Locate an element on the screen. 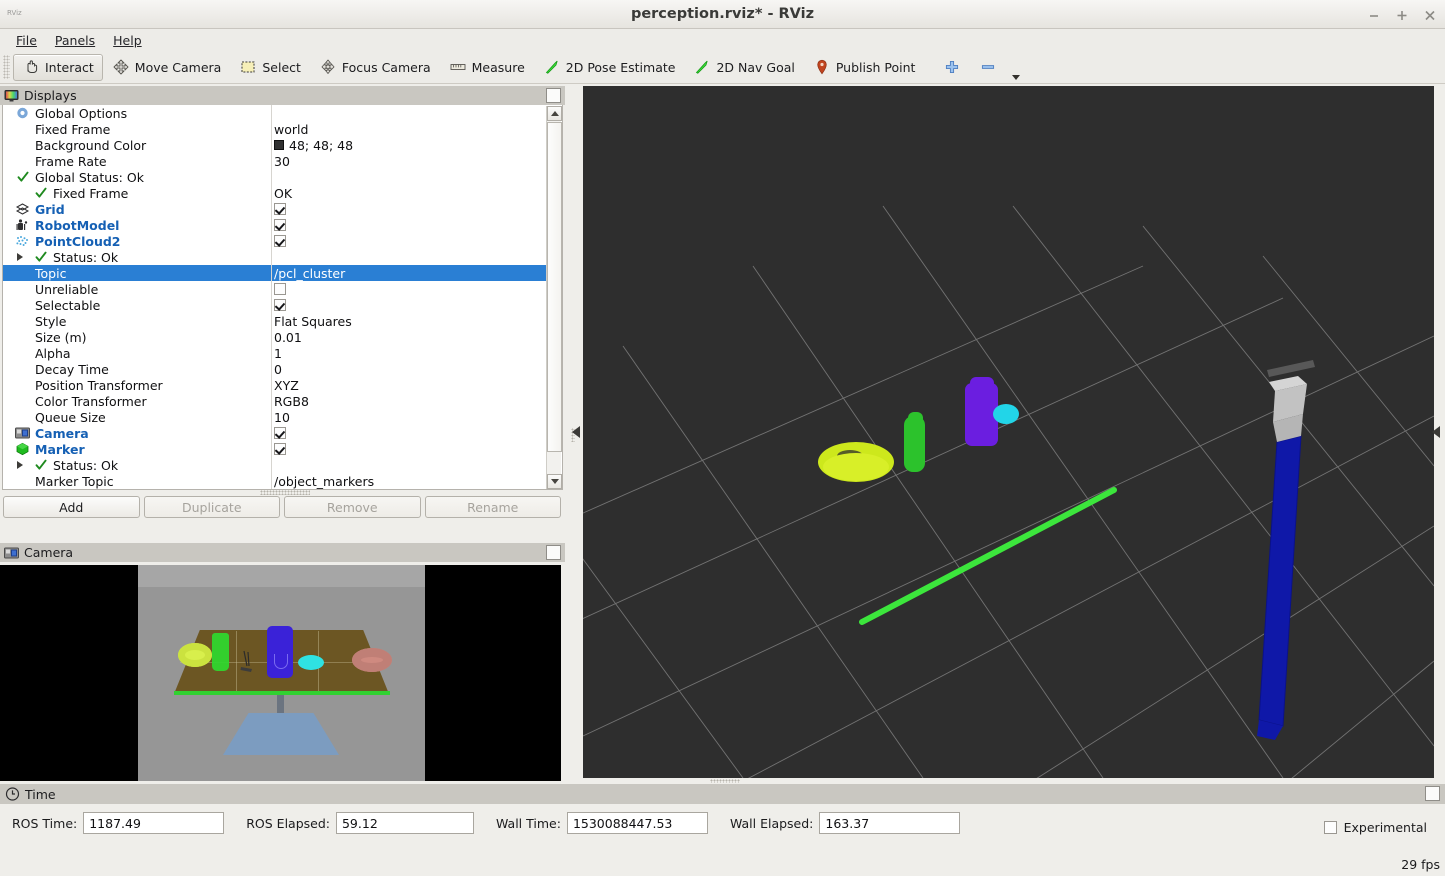 The height and width of the screenshot is (876, 1445). display-row-global-status-ok: Global Status: Ok is located at coordinates (275, 177).